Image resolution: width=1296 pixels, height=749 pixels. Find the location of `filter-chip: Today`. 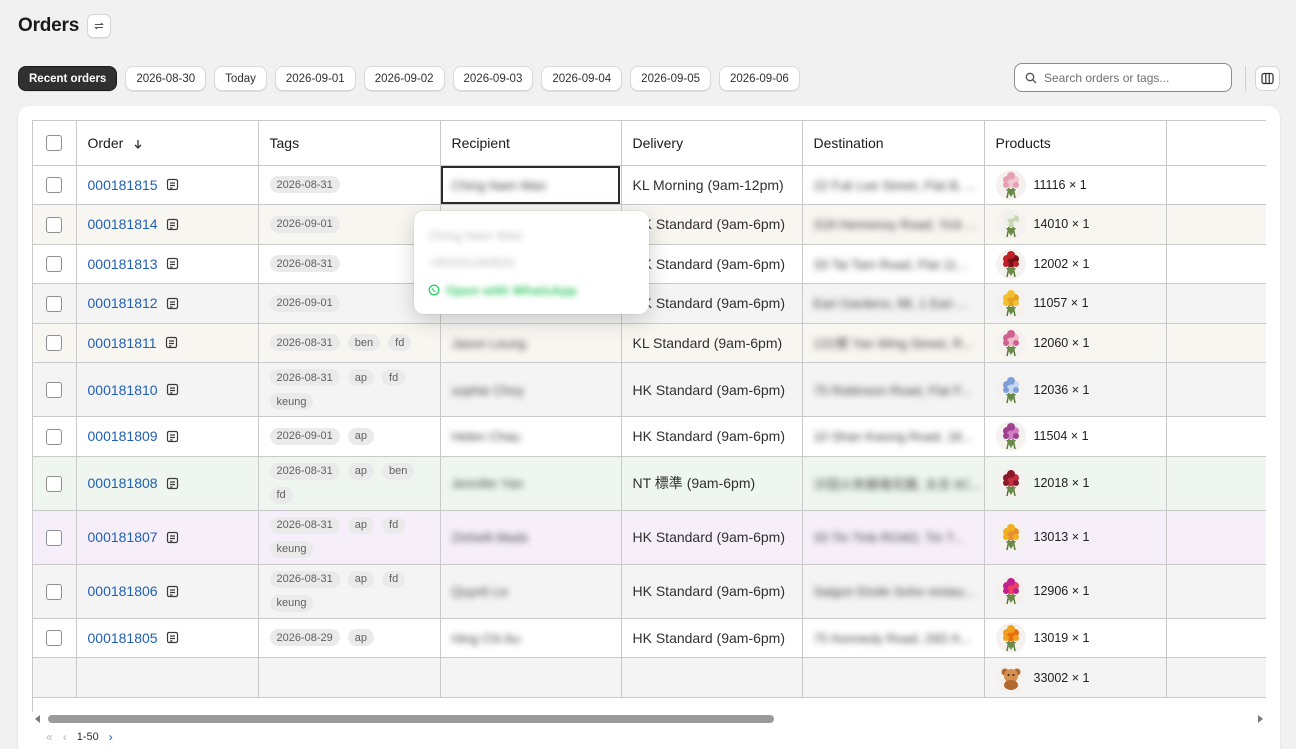

filter-chip: Today is located at coordinates (240, 78).